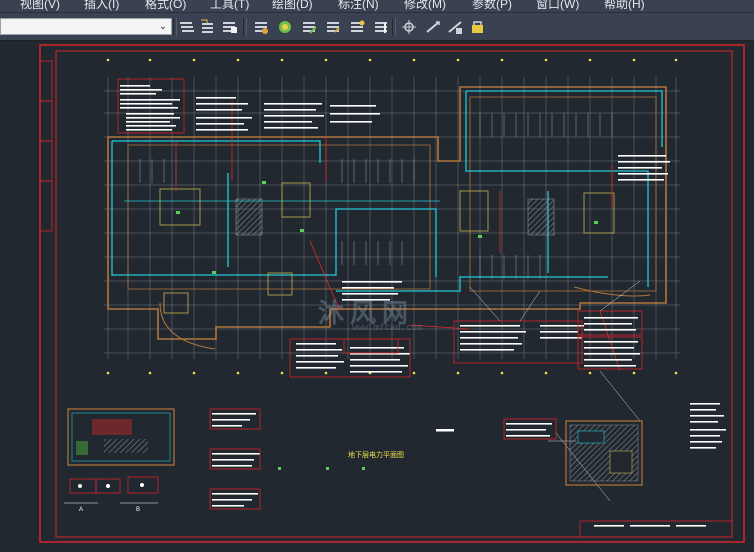 The width and height of the screenshot is (754, 552). What do you see at coordinates (165, 5) in the screenshot?
I see `menu-format: 格式(O)` at bounding box center [165, 5].